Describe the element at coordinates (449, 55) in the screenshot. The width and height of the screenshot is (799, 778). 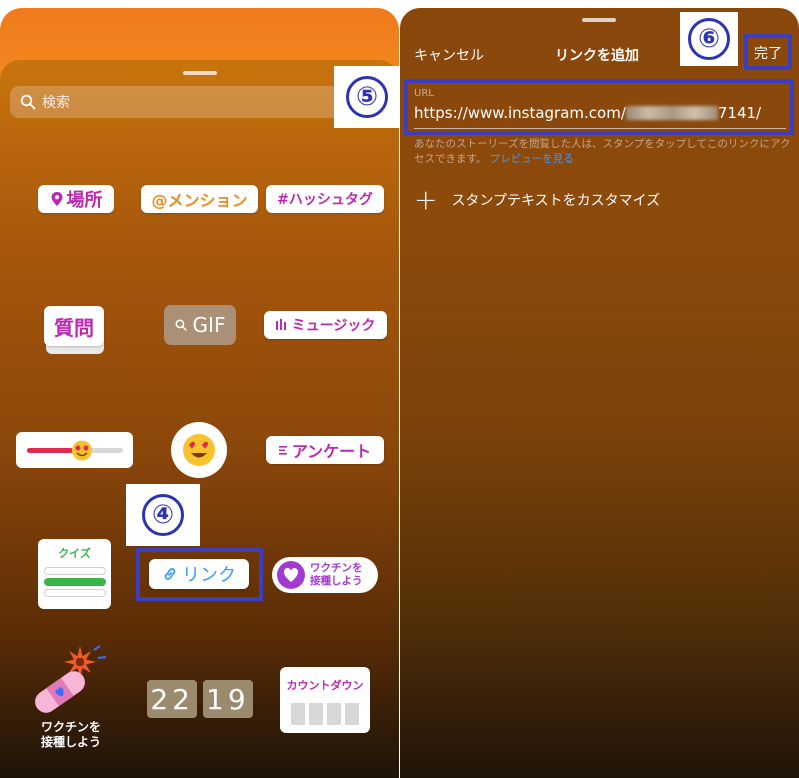
I see `cancel-button: キャンセル` at that location.